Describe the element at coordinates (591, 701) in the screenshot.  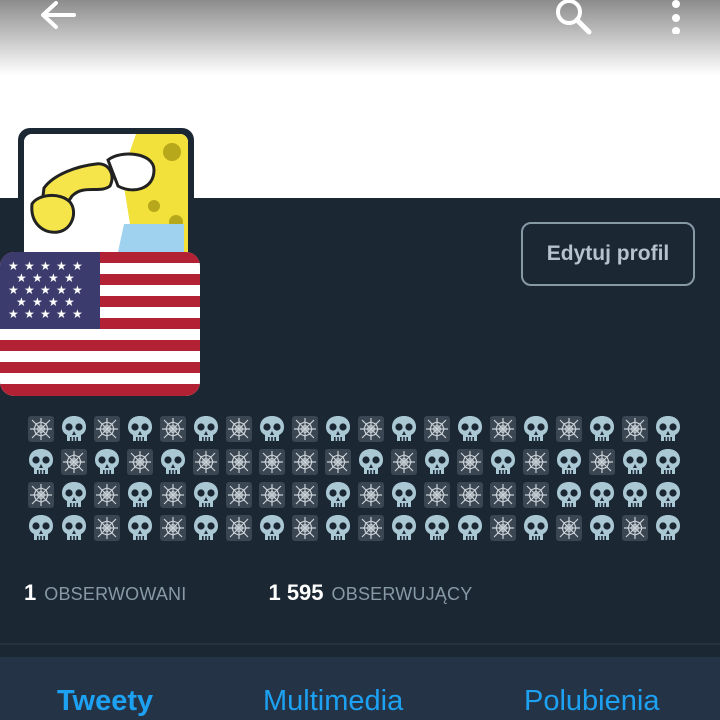
I see `tab-polubienia: Polubienia` at that location.